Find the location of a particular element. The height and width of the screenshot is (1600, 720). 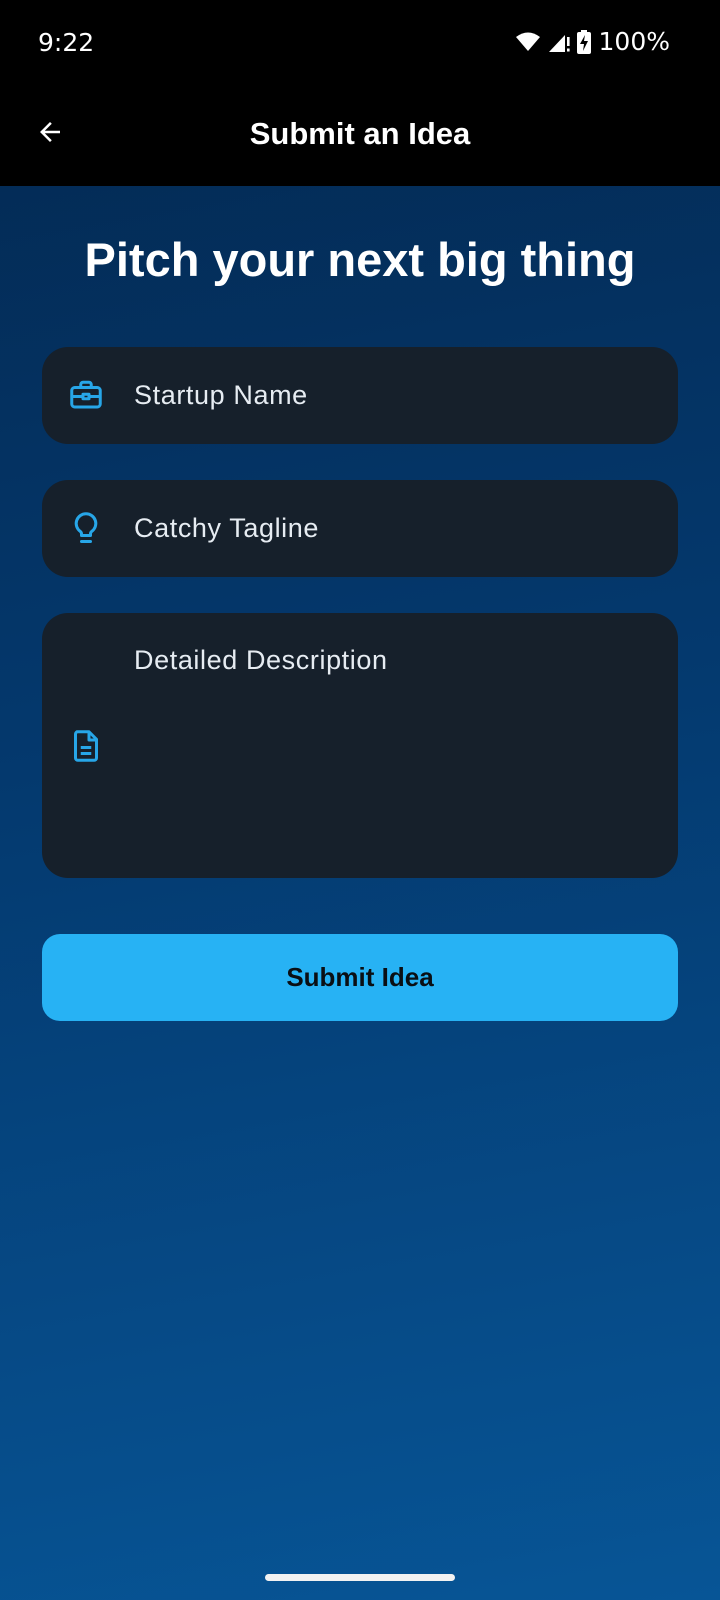

app-bar: Submit an Idea is located at coordinates (360, 138).